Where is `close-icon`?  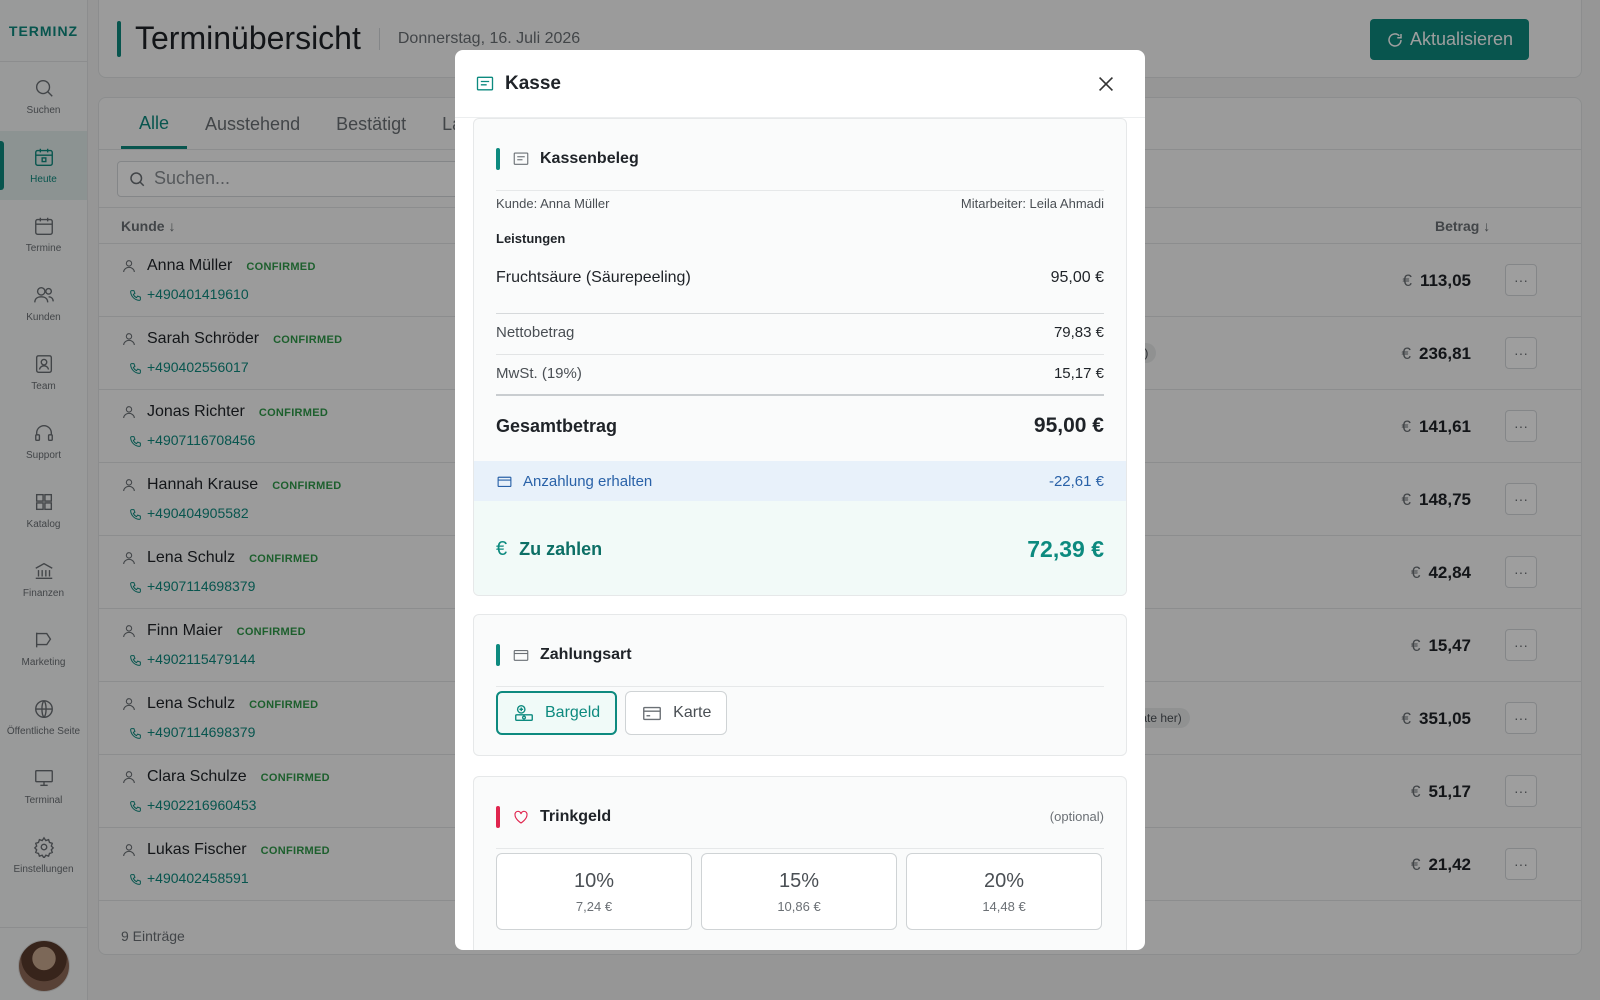 close-icon is located at coordinates (1106, 84).